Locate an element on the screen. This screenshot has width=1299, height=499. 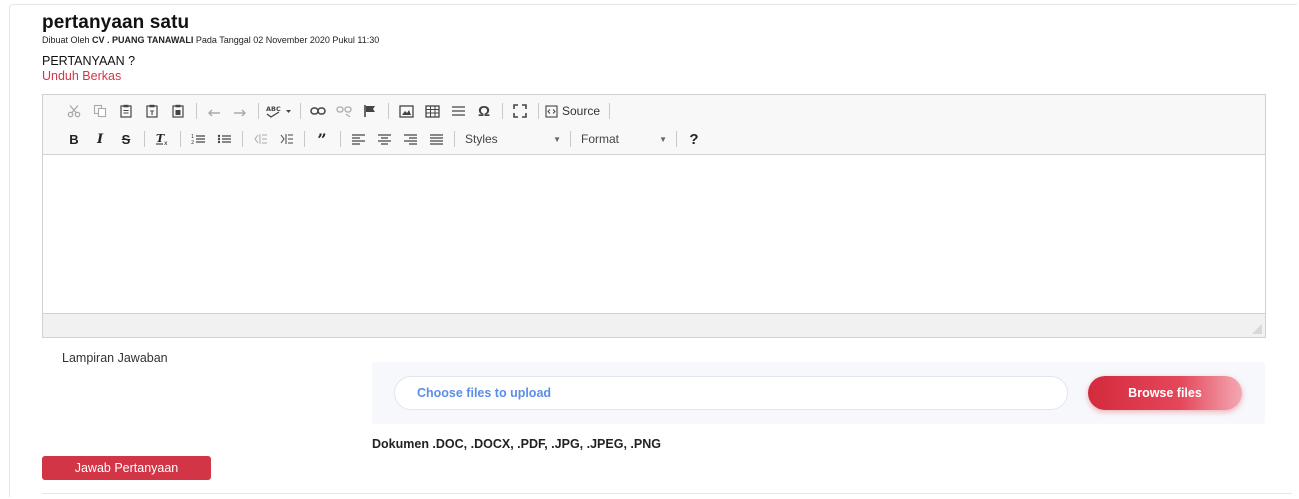
file-upload-input: Choose files to upload is located at coordinates (731, 393).